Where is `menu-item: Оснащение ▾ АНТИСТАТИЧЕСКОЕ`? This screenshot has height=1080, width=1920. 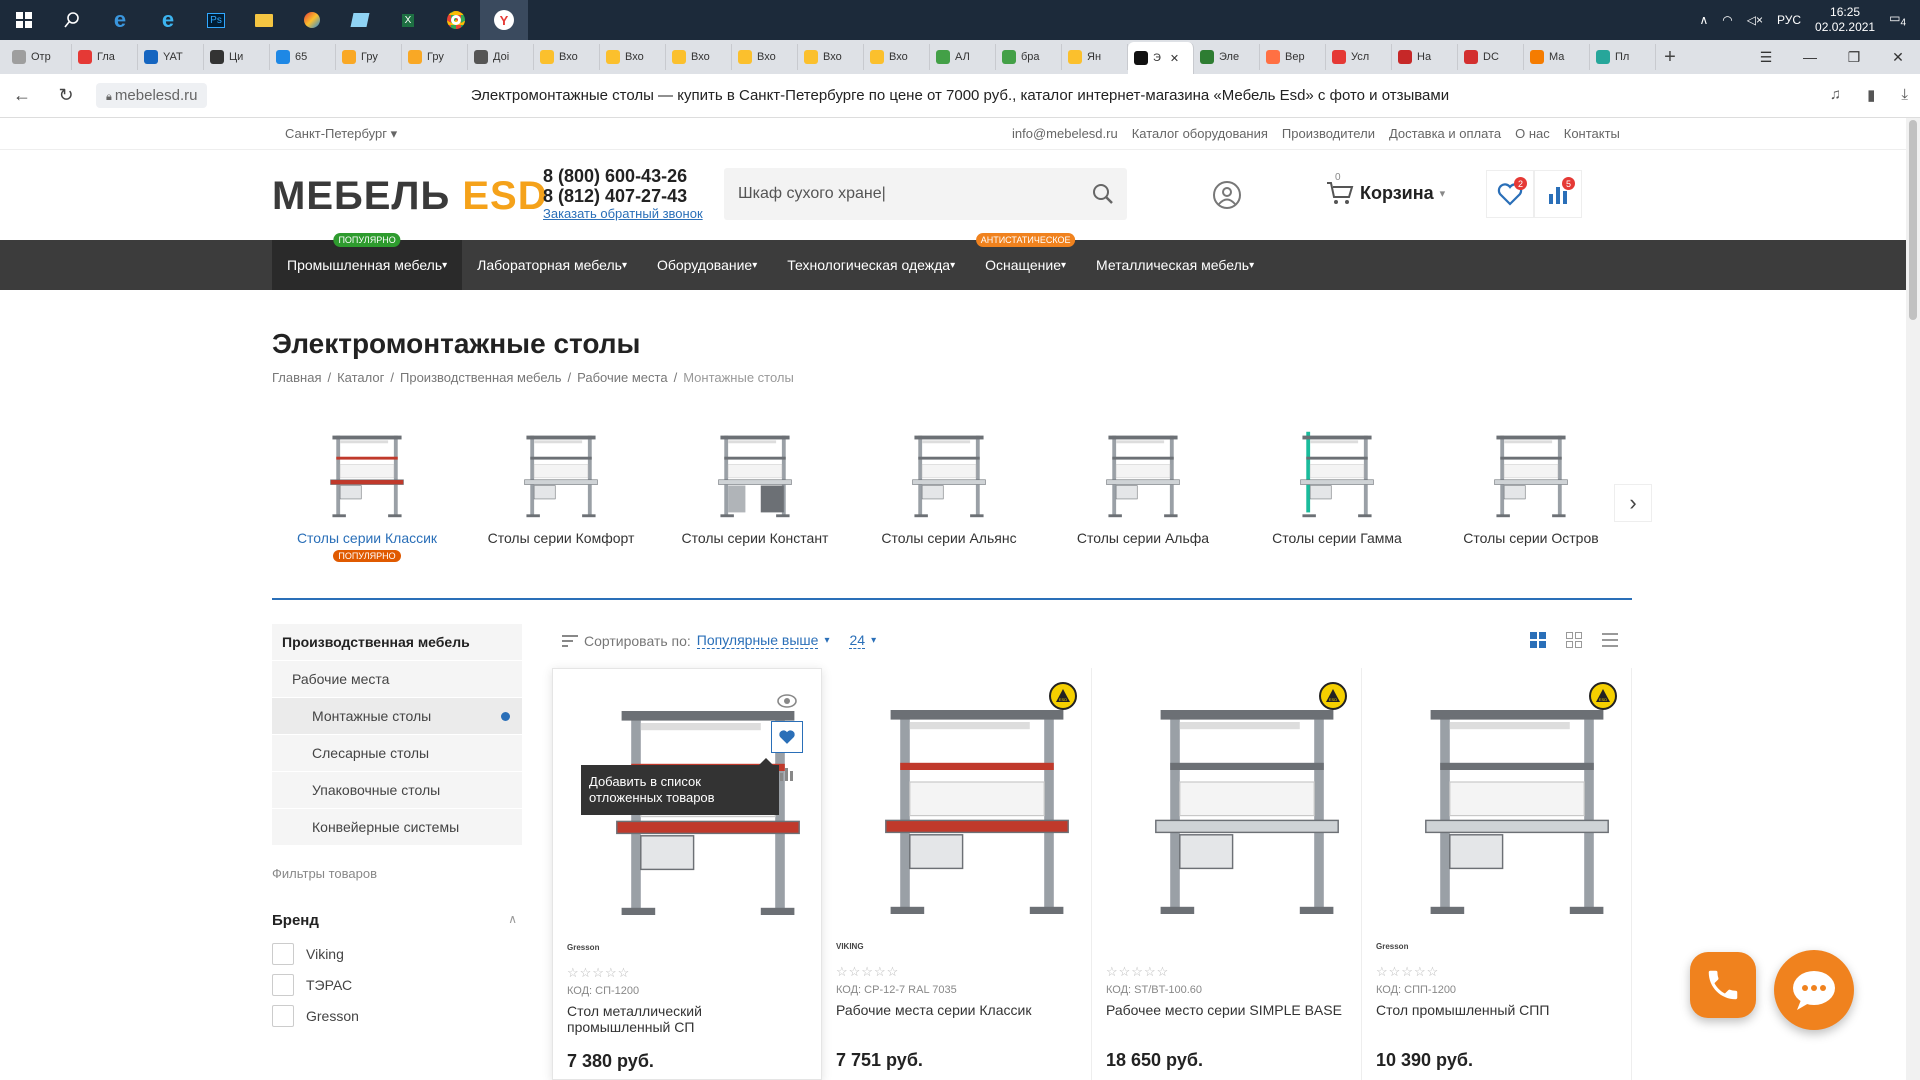 menu-item: Оснащение ▾ АНТИСТАТИЧЕСКОЕ is located at coordinates (1025, 261).